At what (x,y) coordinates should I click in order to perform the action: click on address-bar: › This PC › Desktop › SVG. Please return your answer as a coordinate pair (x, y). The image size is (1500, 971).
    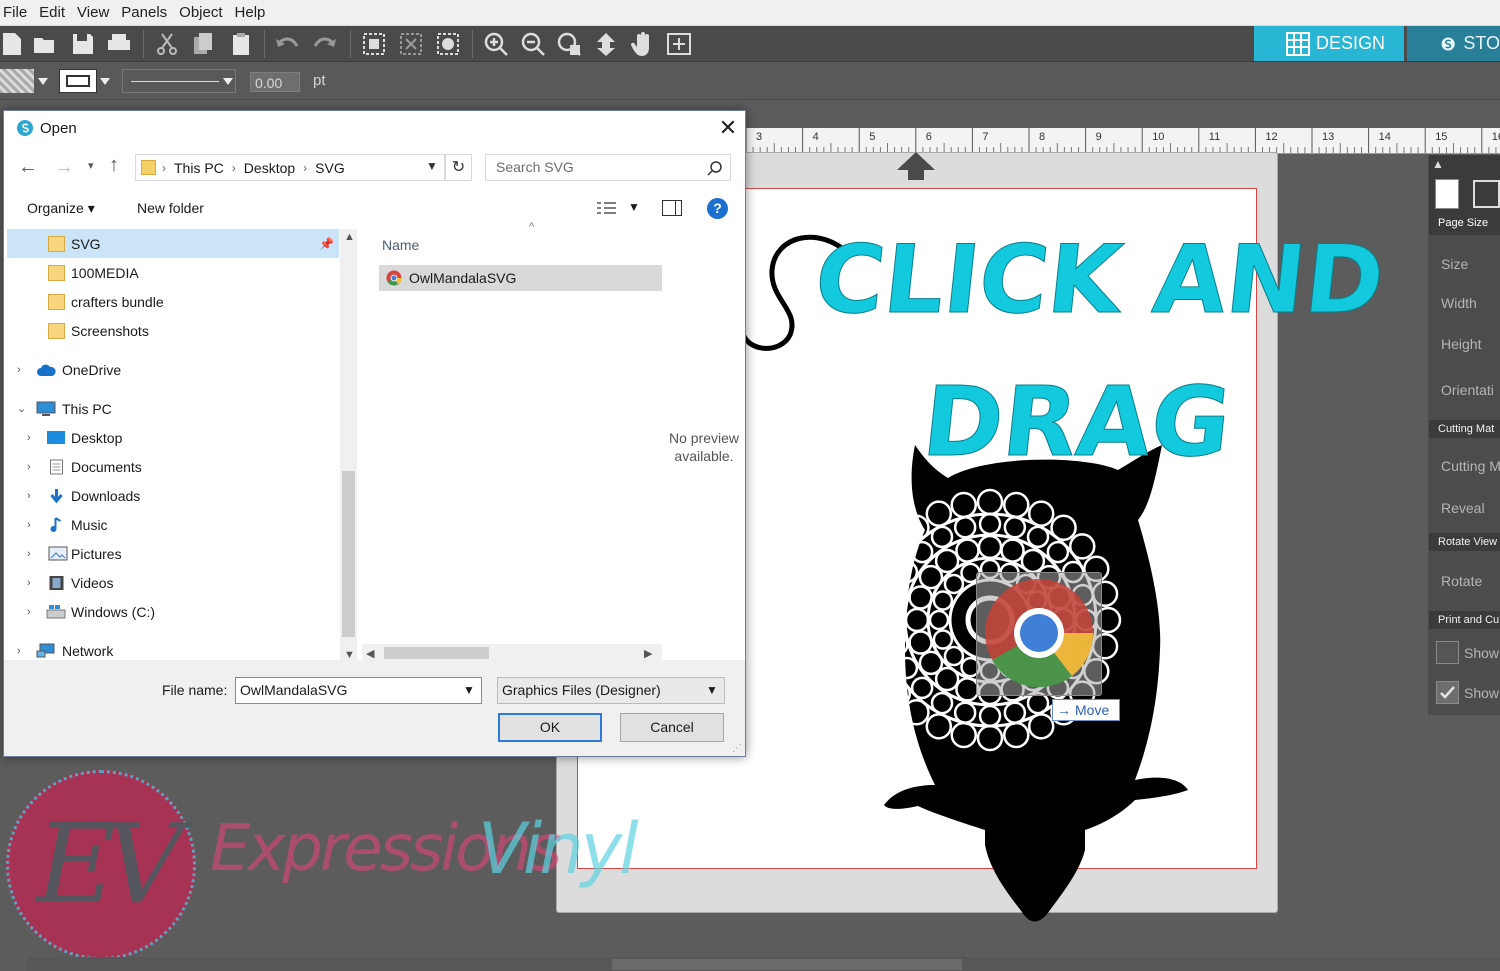
    Looking at the image, I should click on (290, 167).